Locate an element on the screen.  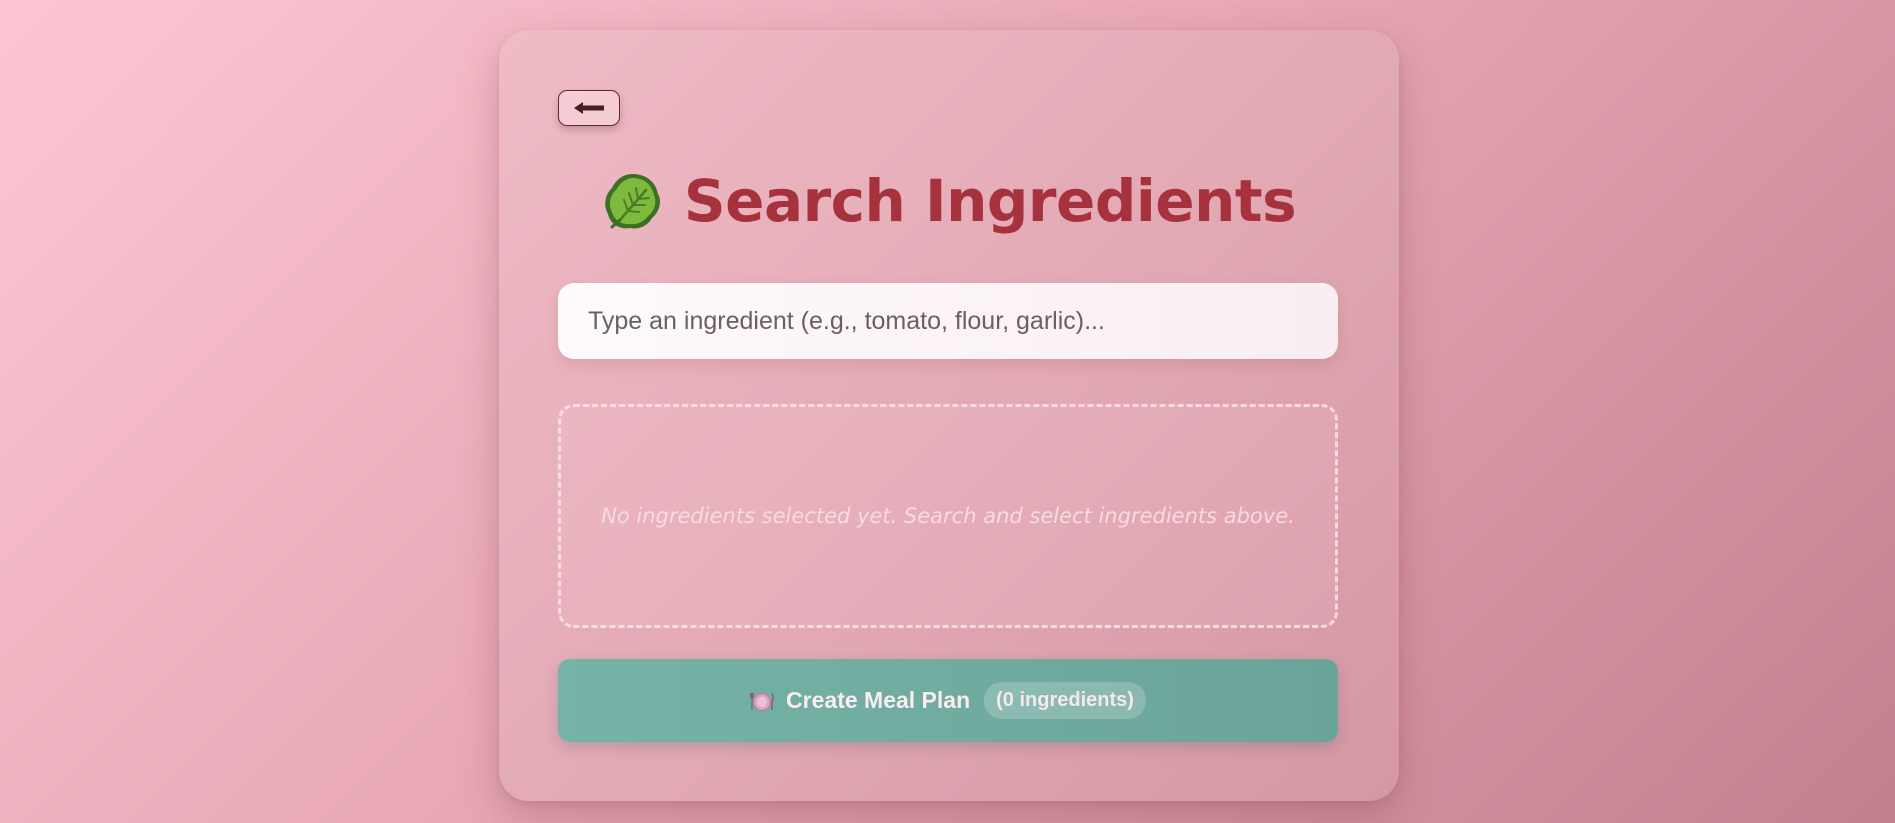
create-meal-plan-button: Create Meal Plan (0 ingredients) is located at coordinates (948, 700).